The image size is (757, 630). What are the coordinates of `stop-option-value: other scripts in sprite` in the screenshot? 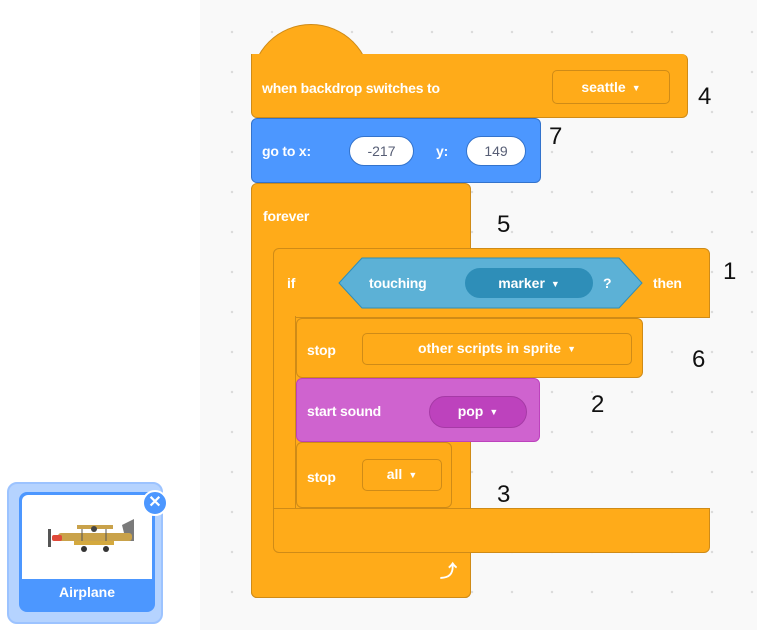 It's located at (489, 348).